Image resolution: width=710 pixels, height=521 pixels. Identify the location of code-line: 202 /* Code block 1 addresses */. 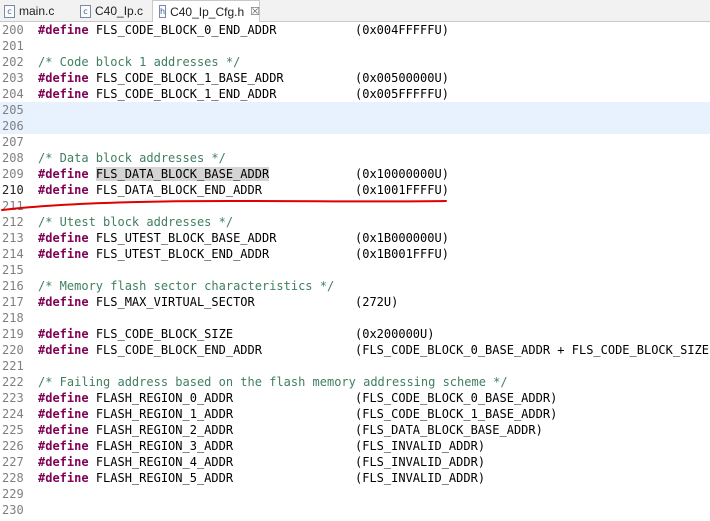
(355, 62).